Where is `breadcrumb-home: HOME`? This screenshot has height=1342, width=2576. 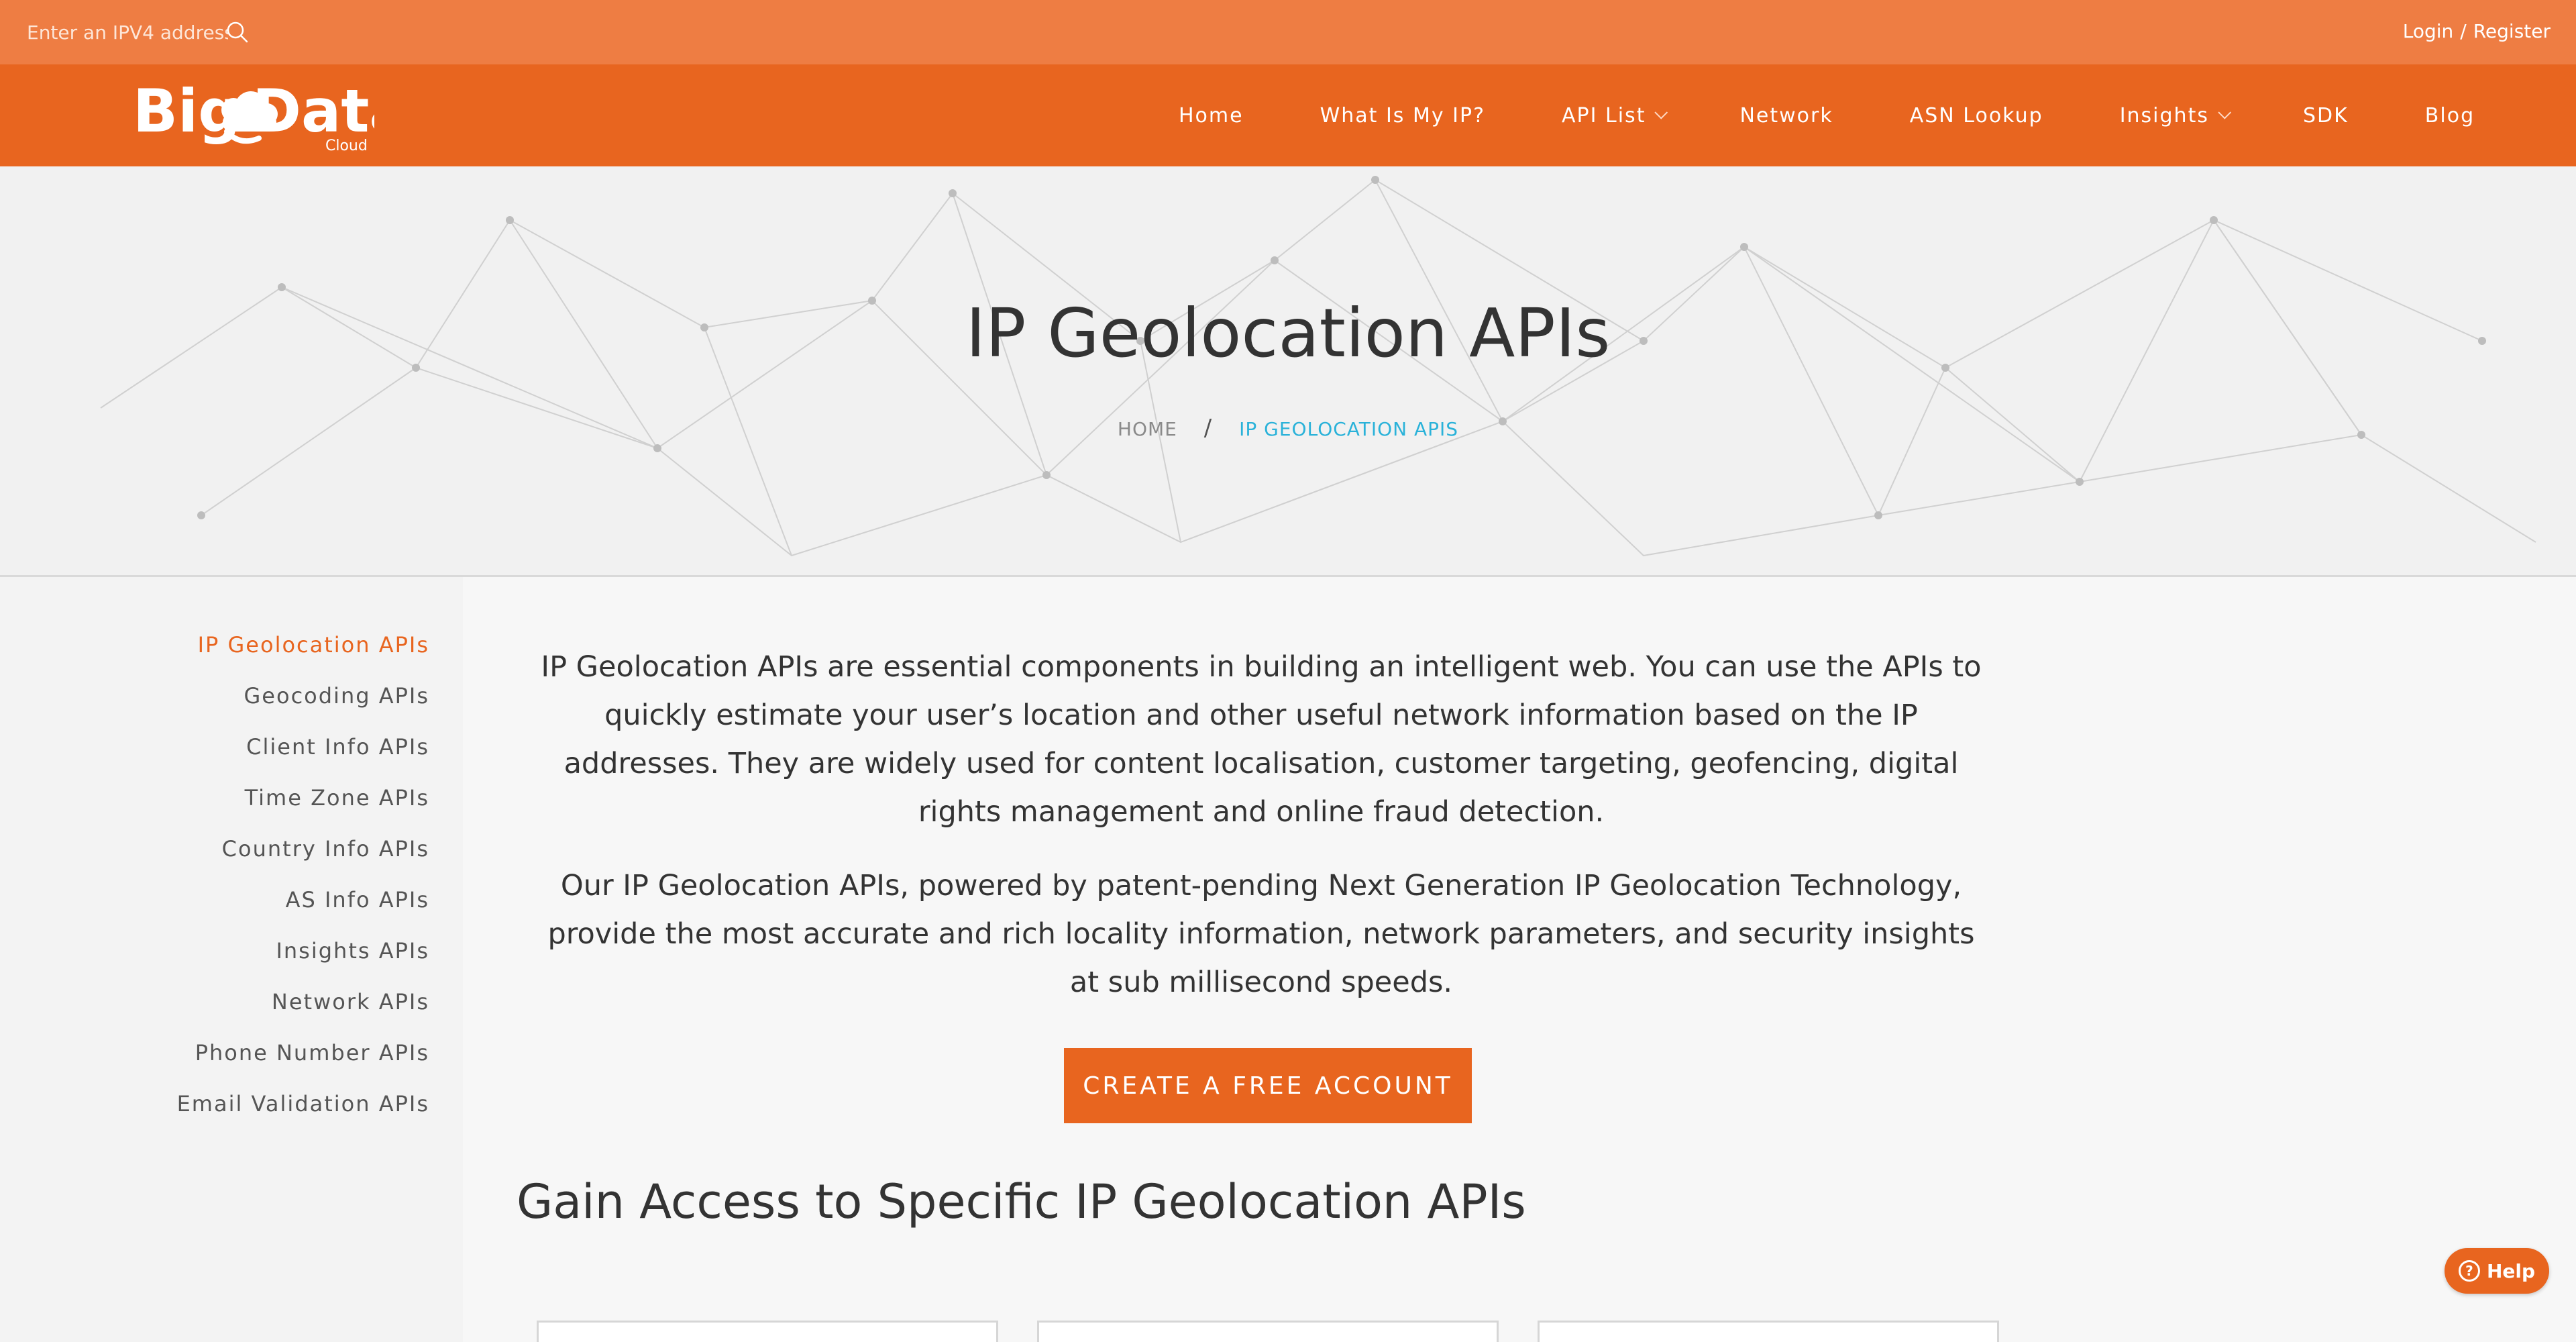
breadcrumb-home: HOME is located at coordinates (1147, 429).